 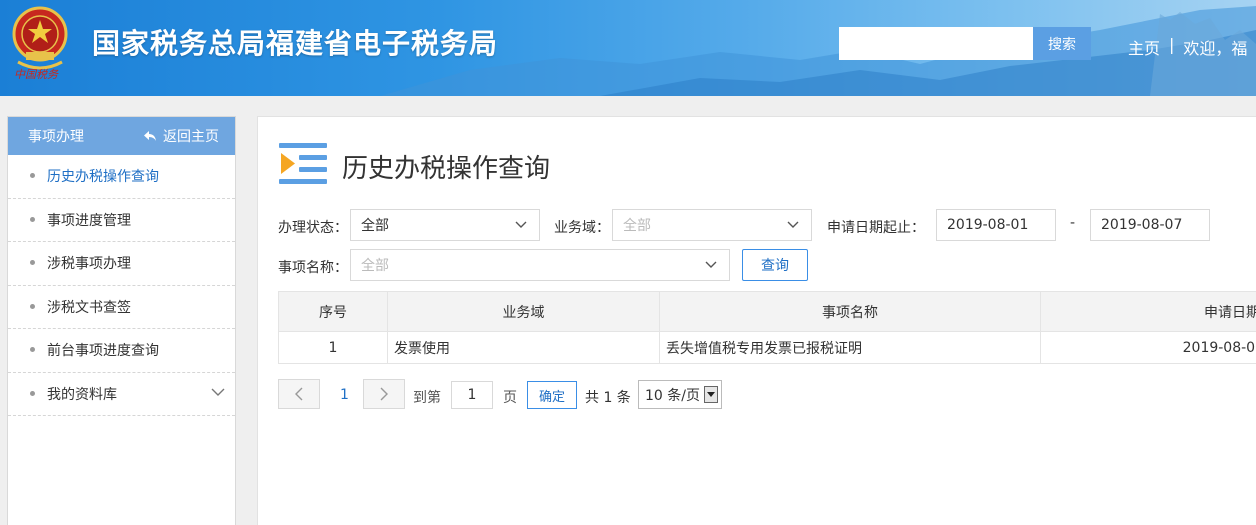 What do you see at coordinates (56, 137) in the screenshot?
I see `sidebar-title: 事项办理` at bounding box center [56, 137].